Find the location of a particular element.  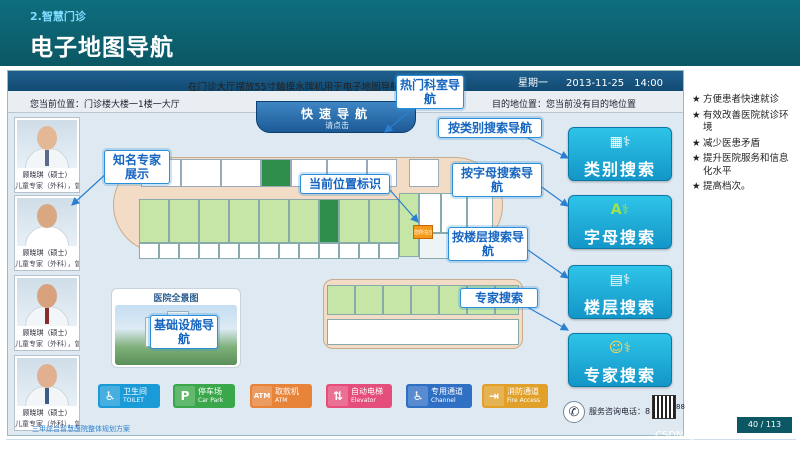

callout-floor: 按楼层搜索导航 is located at coordinates (488, 244).